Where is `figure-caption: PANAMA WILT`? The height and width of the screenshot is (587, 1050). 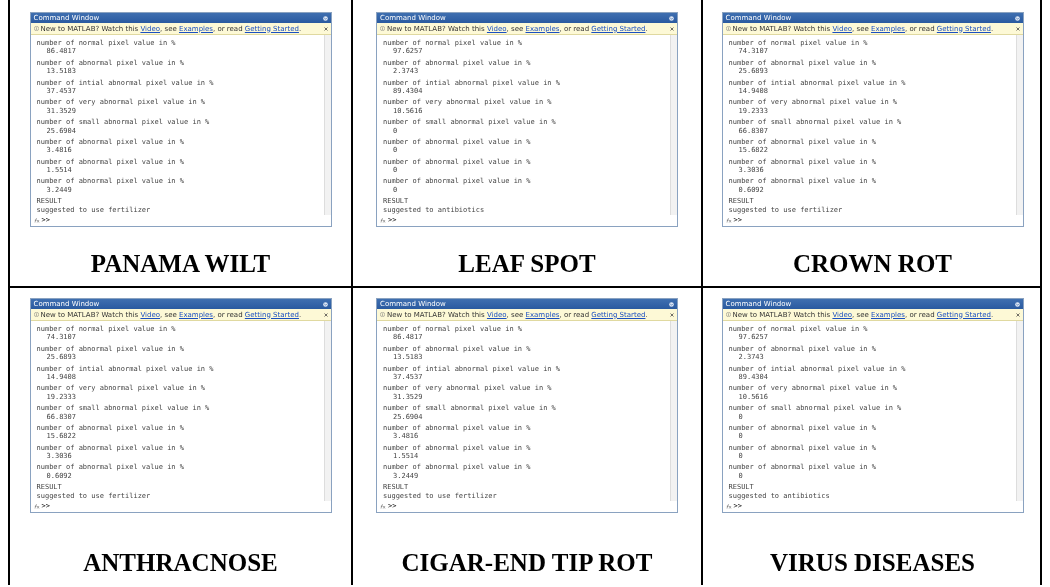 figure-caption: PANAMA WILT is located at coordinates (180, 264).